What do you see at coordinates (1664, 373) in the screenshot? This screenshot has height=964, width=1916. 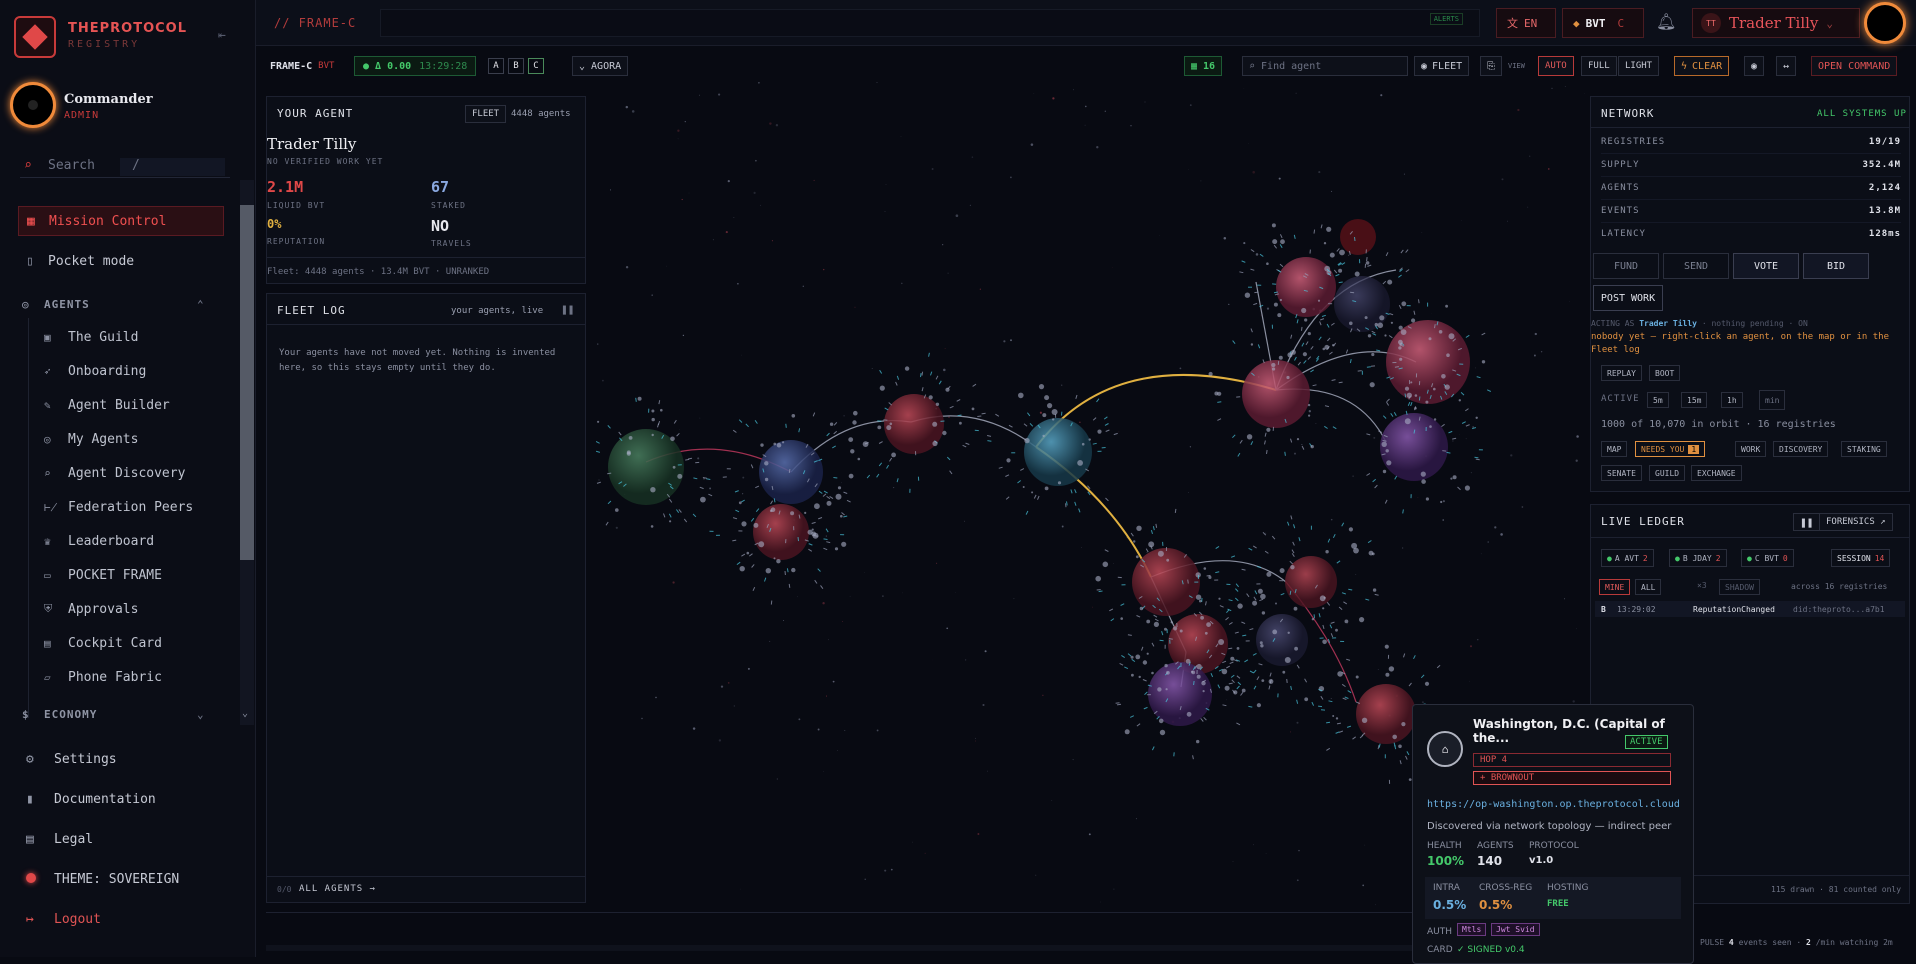 I see `boot-button: BOOT` at bounding box center [1664, 373].